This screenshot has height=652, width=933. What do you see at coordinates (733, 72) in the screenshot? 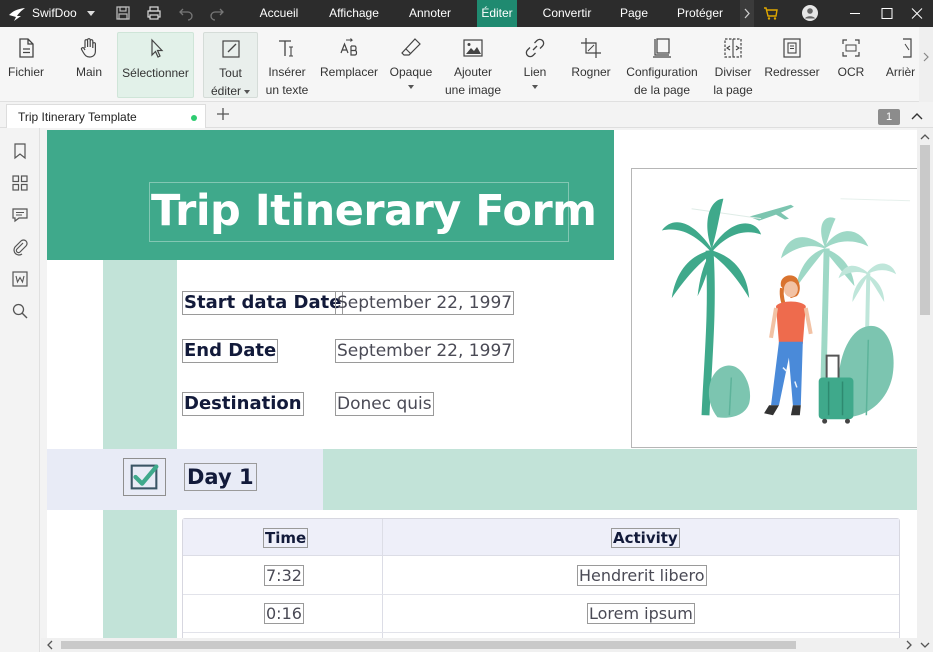
I see `diviser-label-1: Diviser` at bounding box center [733, 72].